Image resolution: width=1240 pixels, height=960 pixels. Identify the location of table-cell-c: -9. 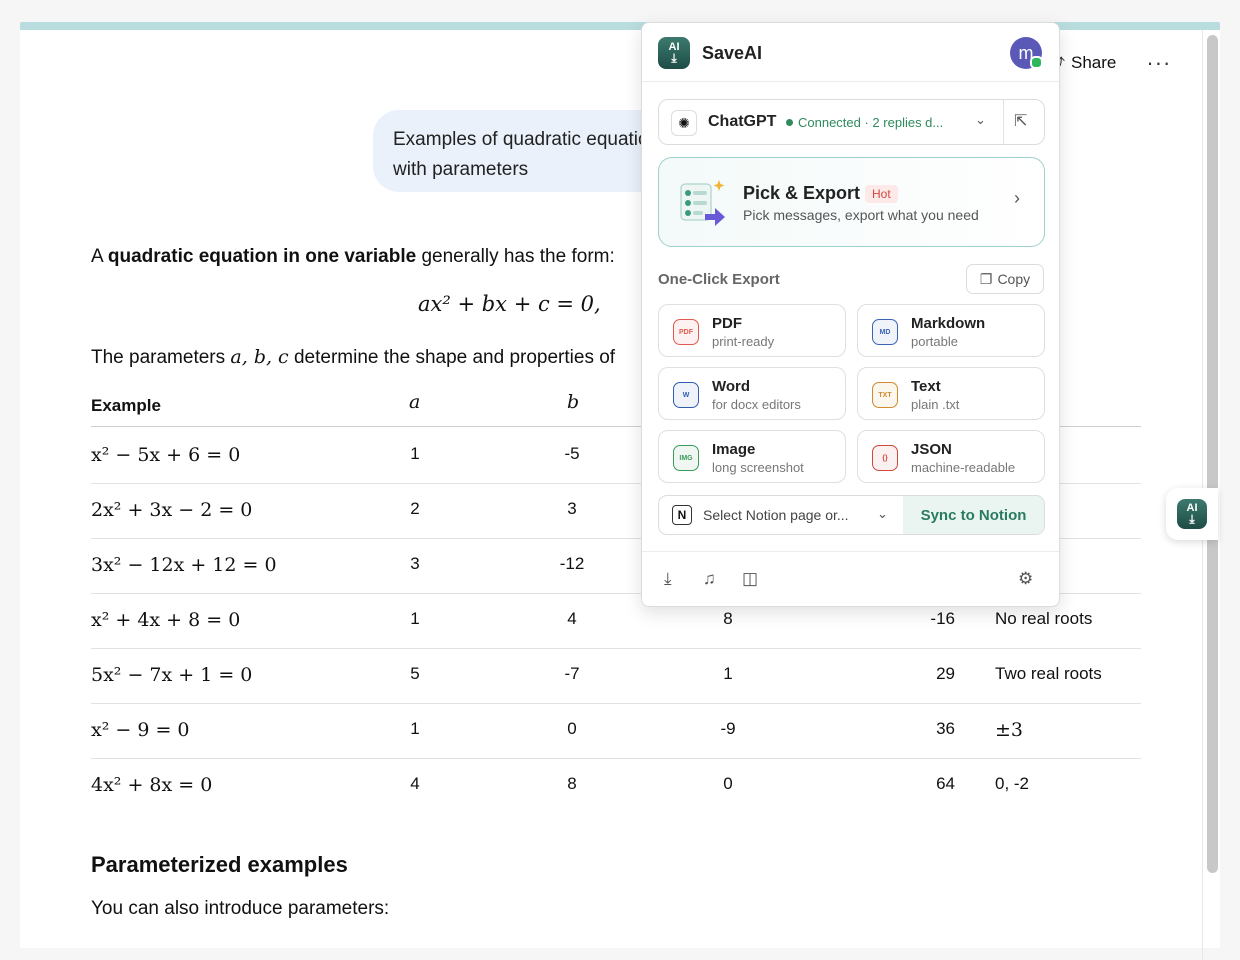
(728, 728).